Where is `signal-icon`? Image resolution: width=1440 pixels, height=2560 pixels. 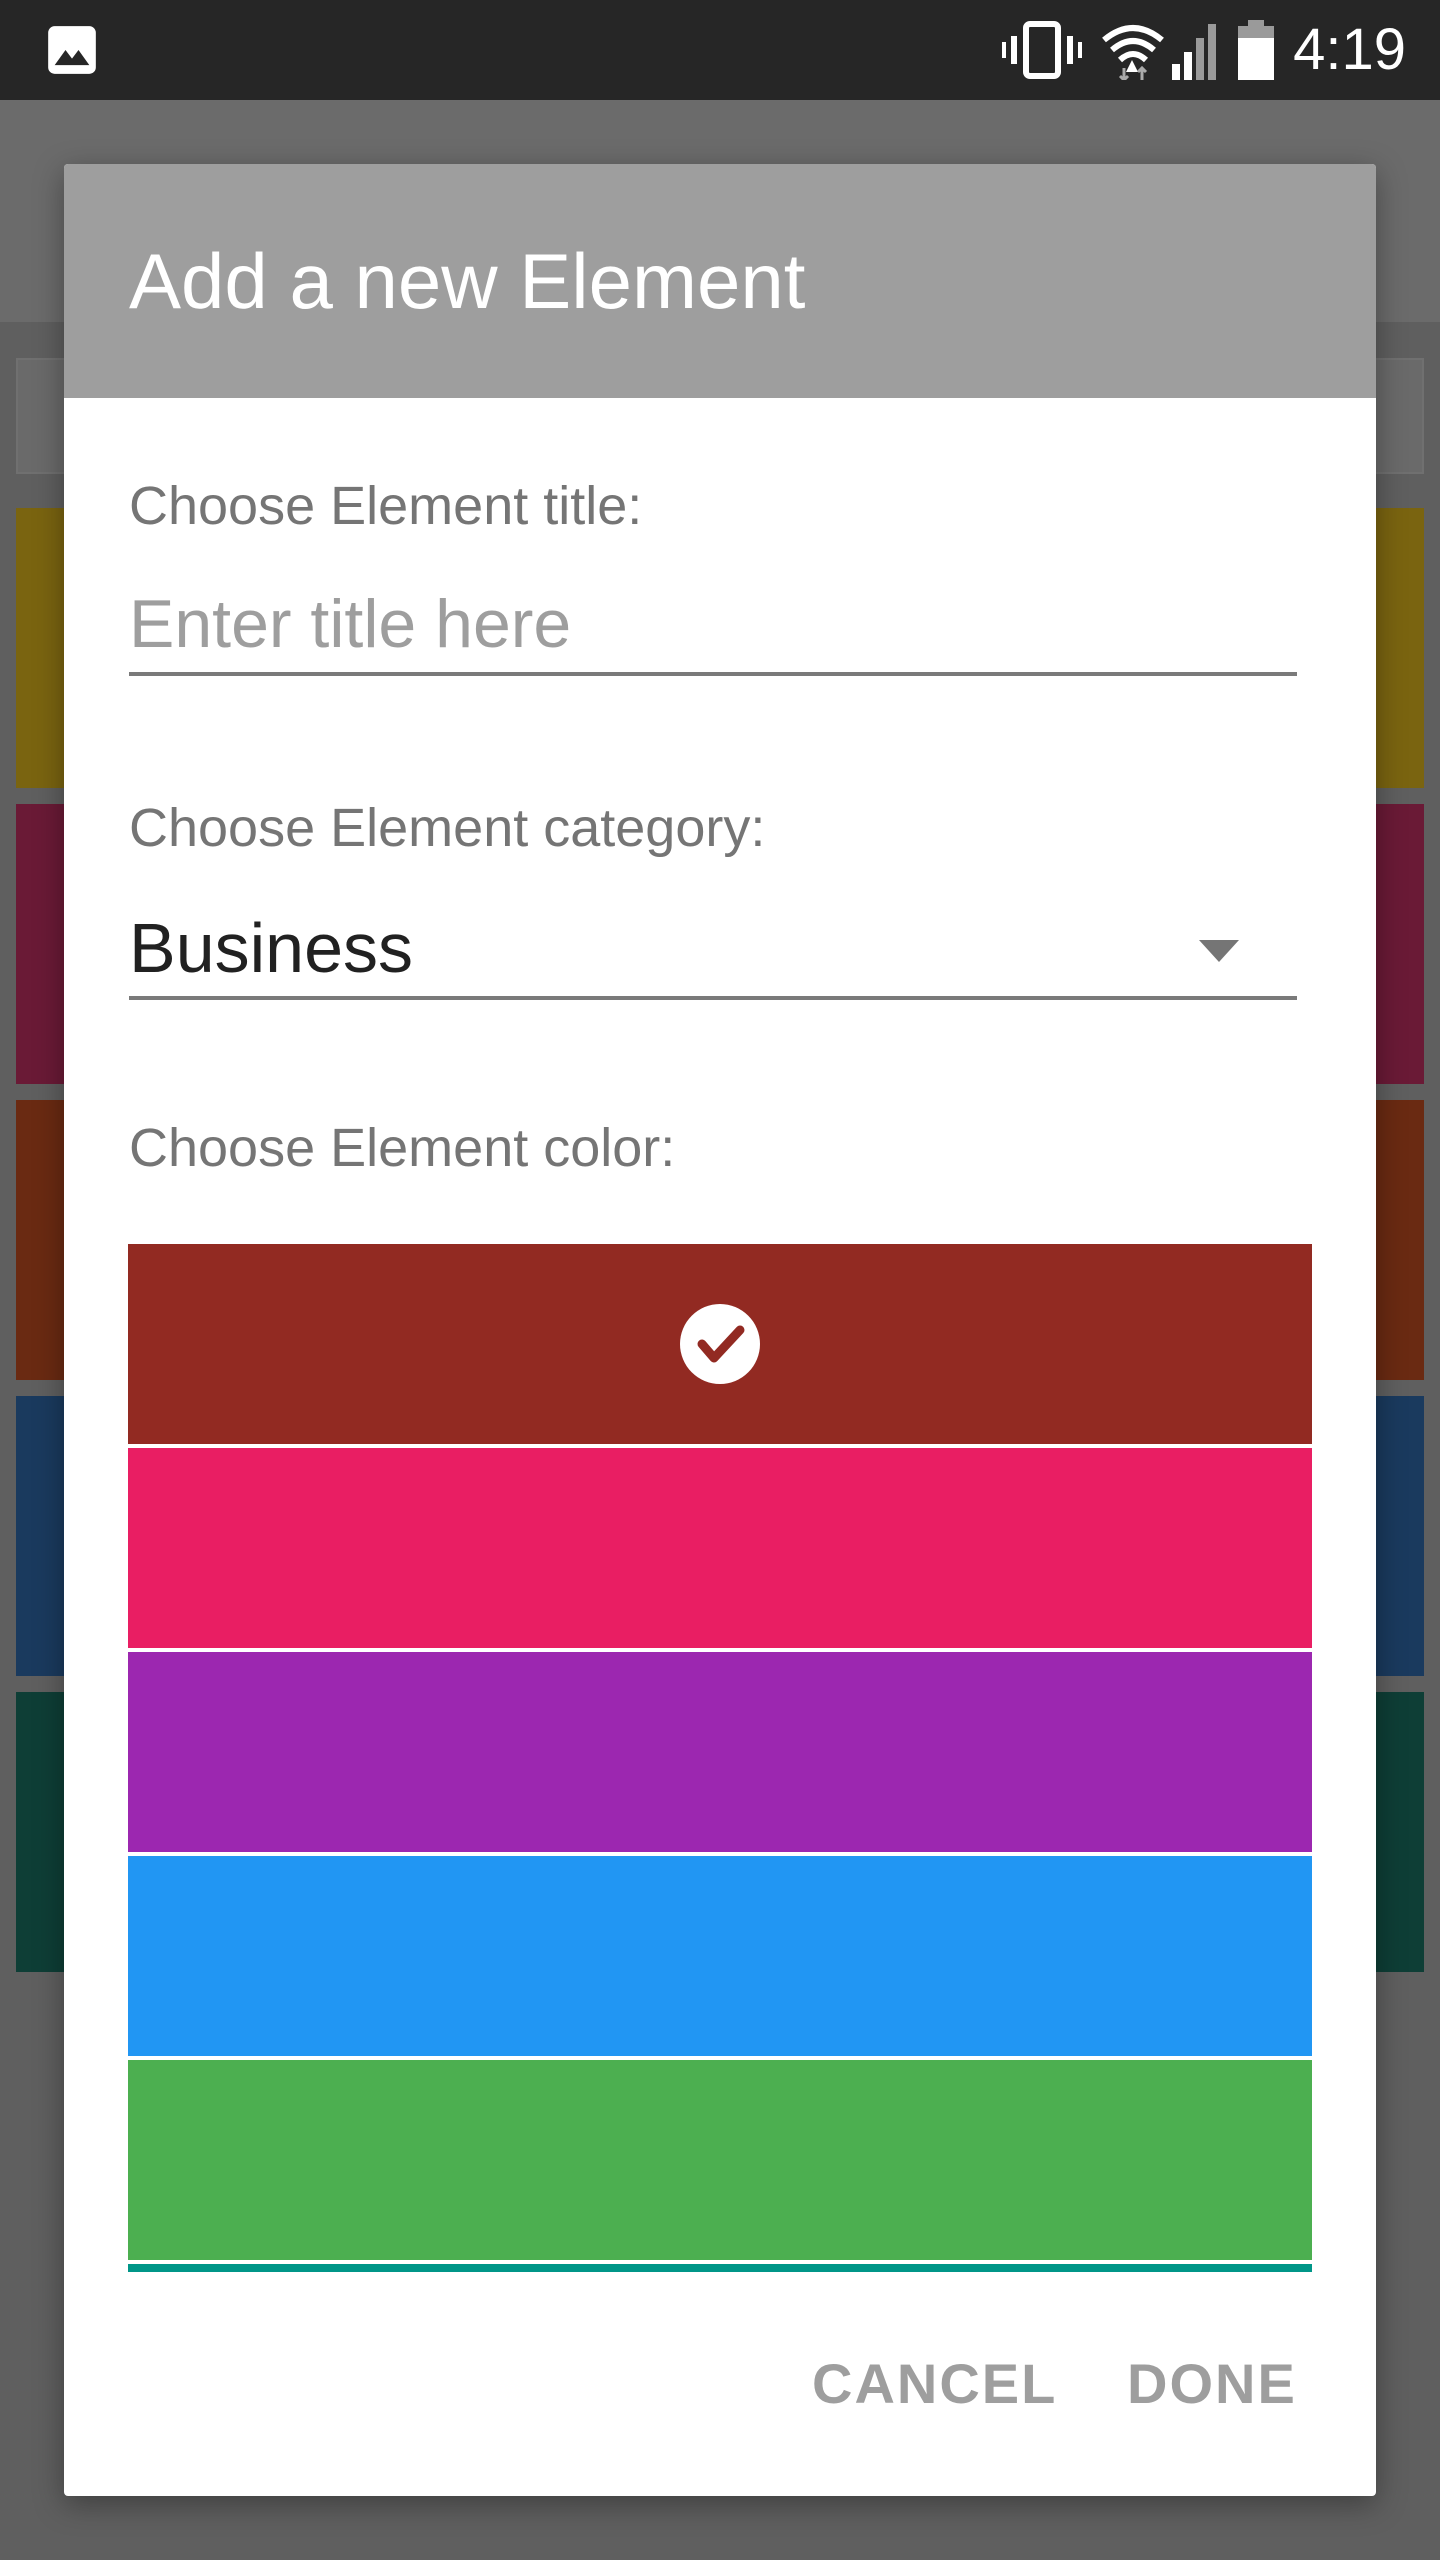
signal-icon is located at coordinates (1194, 52).